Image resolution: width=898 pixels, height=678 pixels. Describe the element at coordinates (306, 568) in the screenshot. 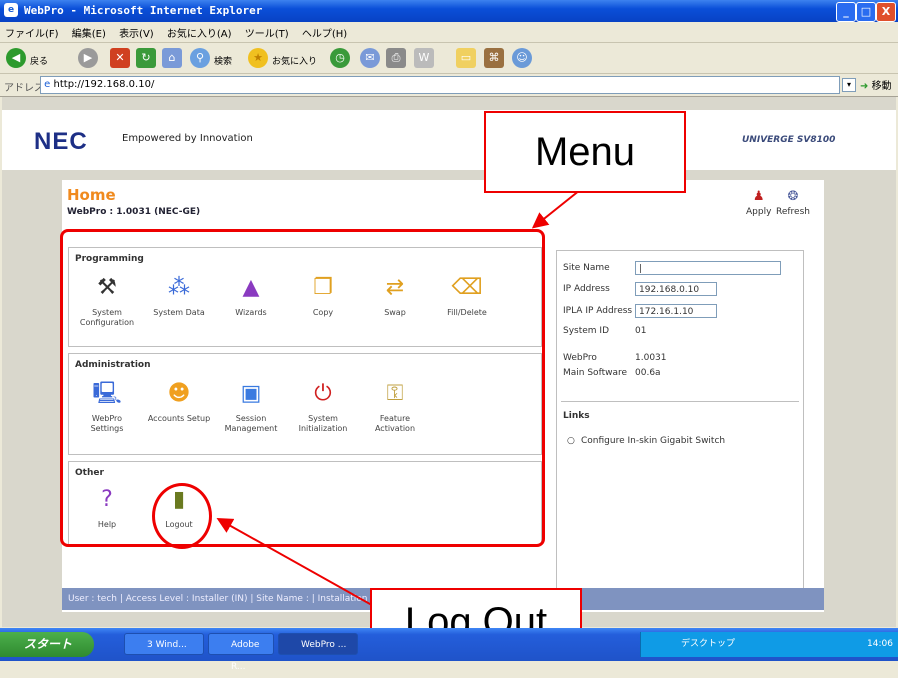

I see `logout-arrow` at that location.